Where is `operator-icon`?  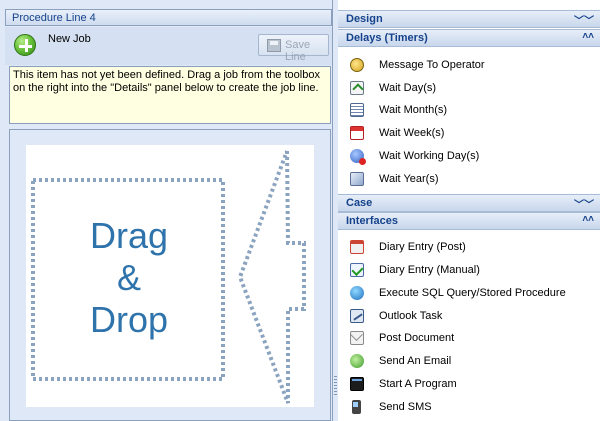 operator-icon is located at coordinates (357, 65).